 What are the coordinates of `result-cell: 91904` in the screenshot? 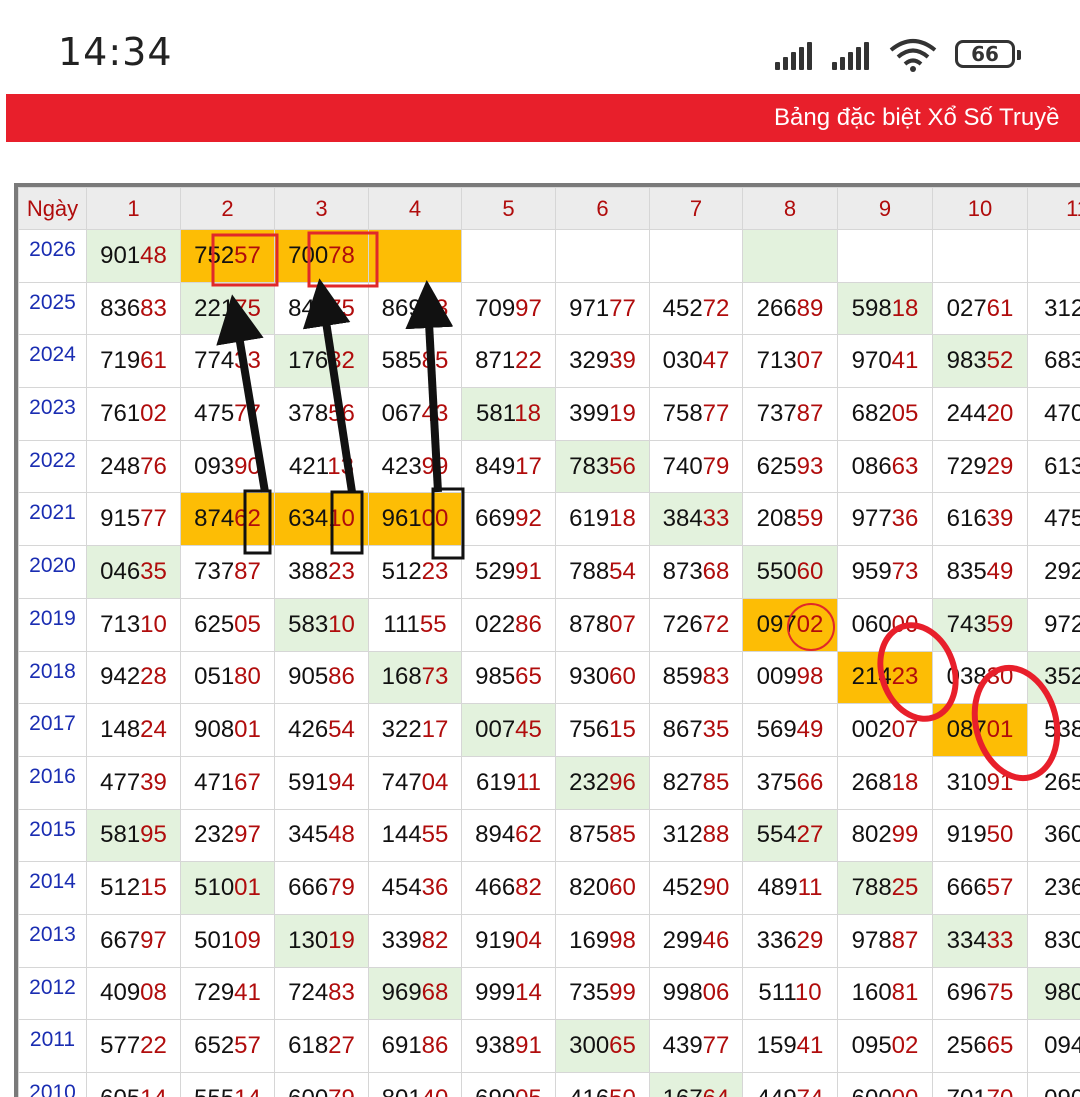 It's located at (508, 940).